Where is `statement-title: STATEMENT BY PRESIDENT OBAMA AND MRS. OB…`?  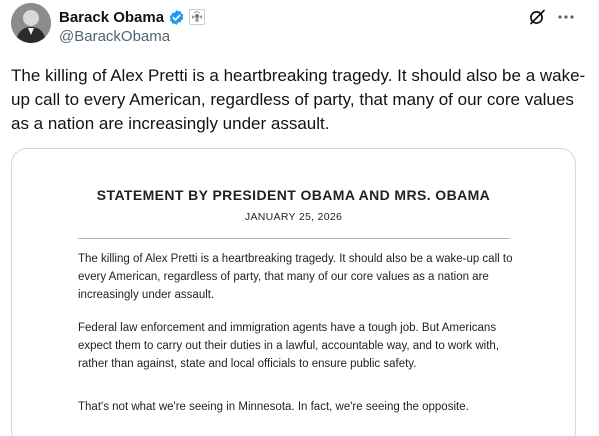 statement-title: STATEMENT BY PRESIDENT OBAMA AND MRS. OB… is located at coordinates (293, 195).